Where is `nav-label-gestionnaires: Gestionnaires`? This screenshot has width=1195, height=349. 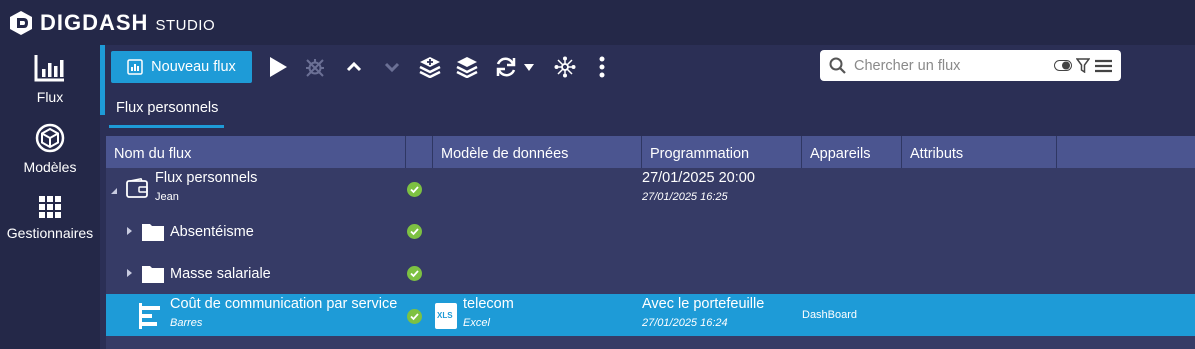 nav-label-gestionnaires: Gestionnaires is located at coordinates (50, 233).